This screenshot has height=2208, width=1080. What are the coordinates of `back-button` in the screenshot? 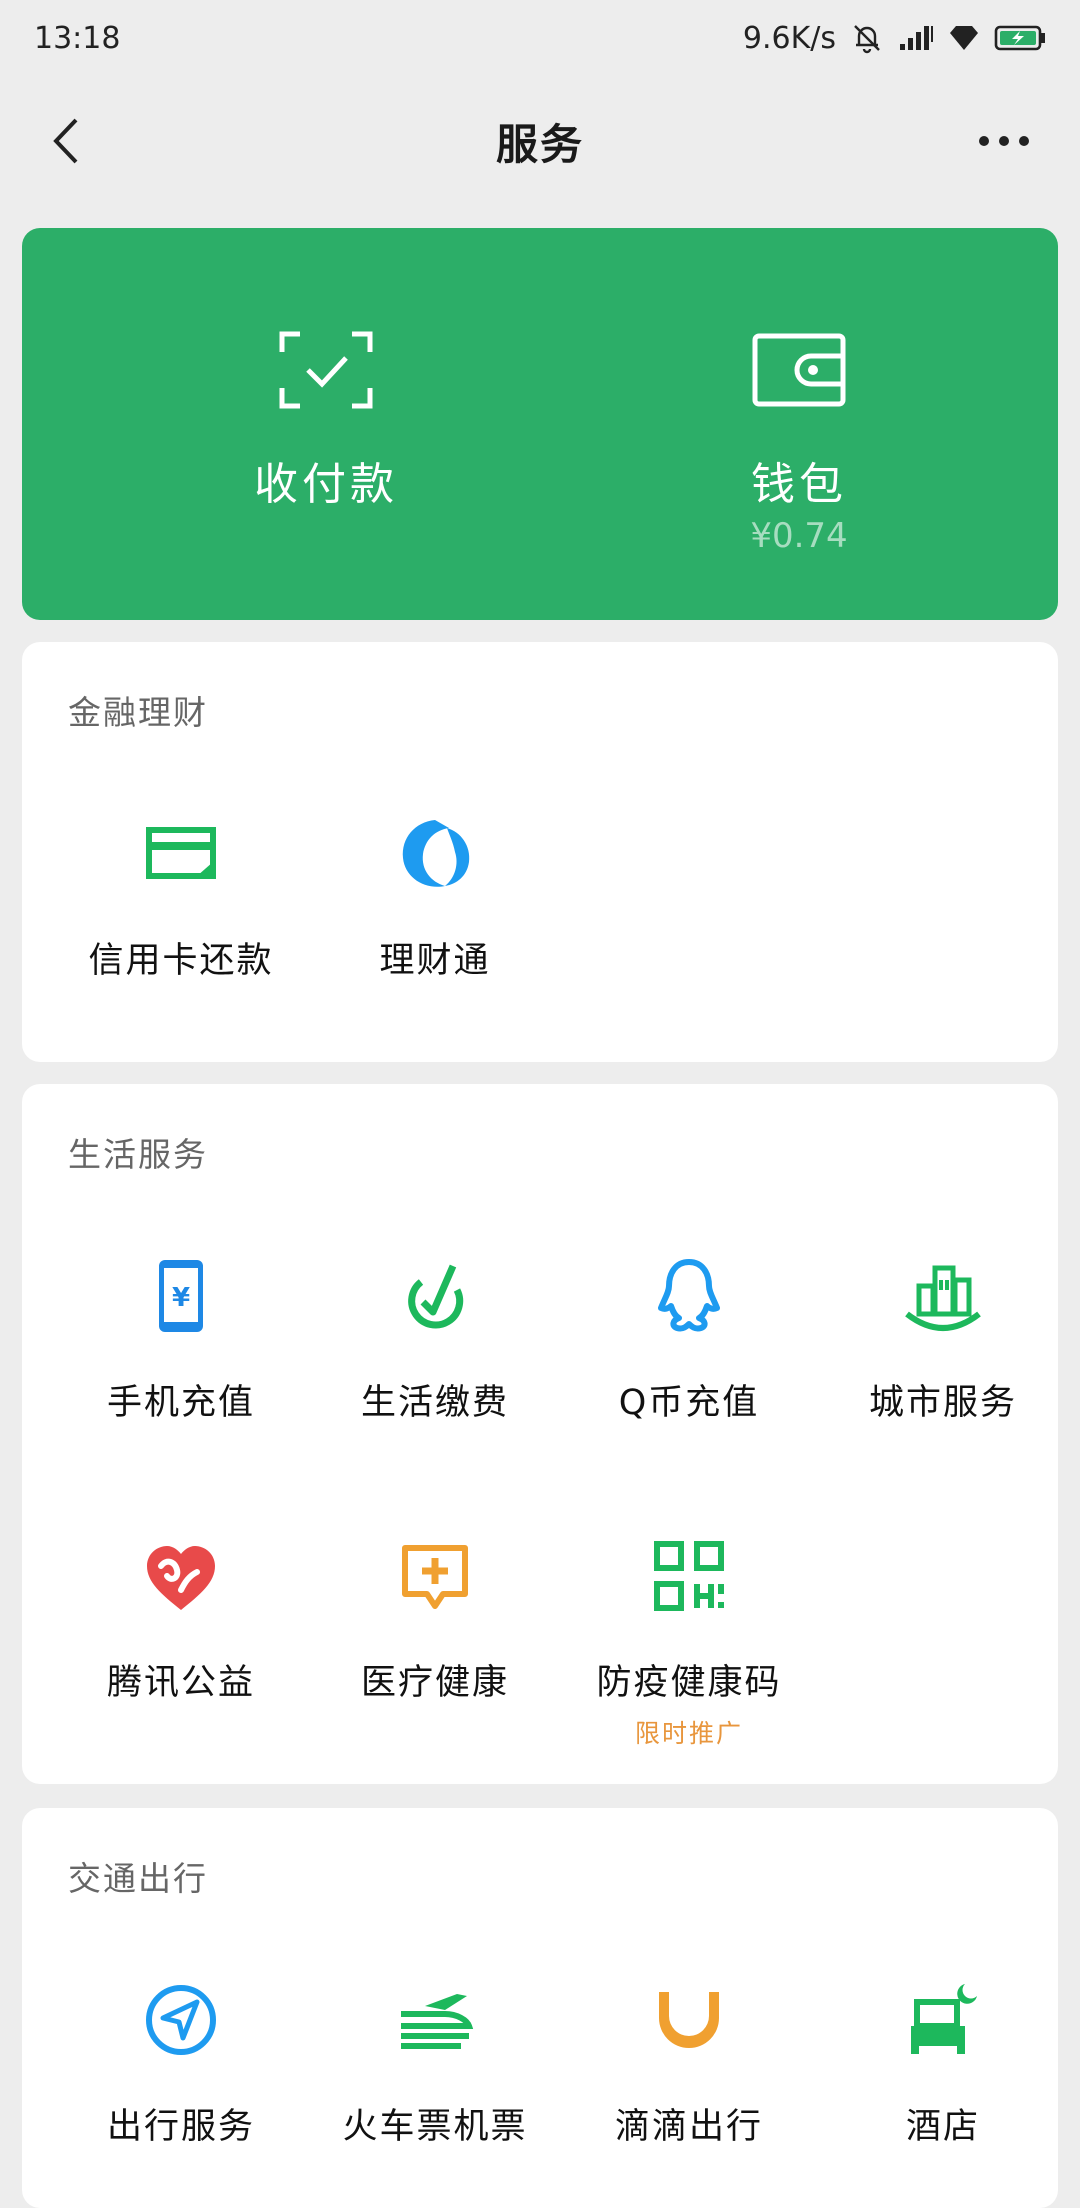 It's located at (65, 141).